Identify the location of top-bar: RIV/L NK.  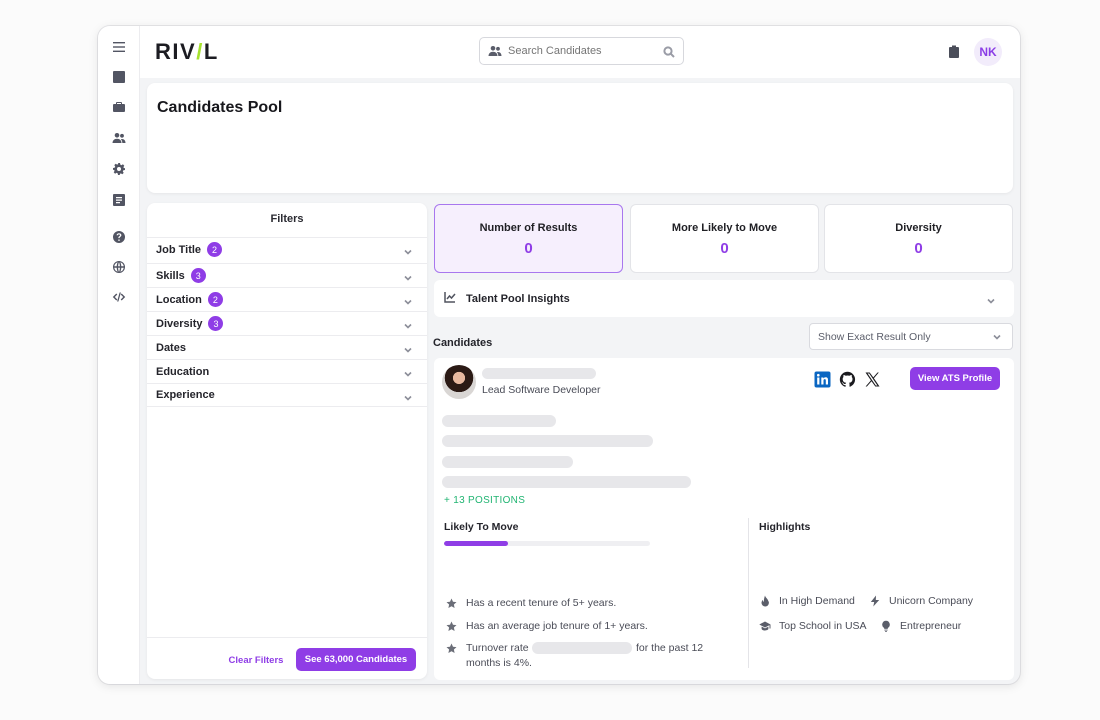
(580, 52).